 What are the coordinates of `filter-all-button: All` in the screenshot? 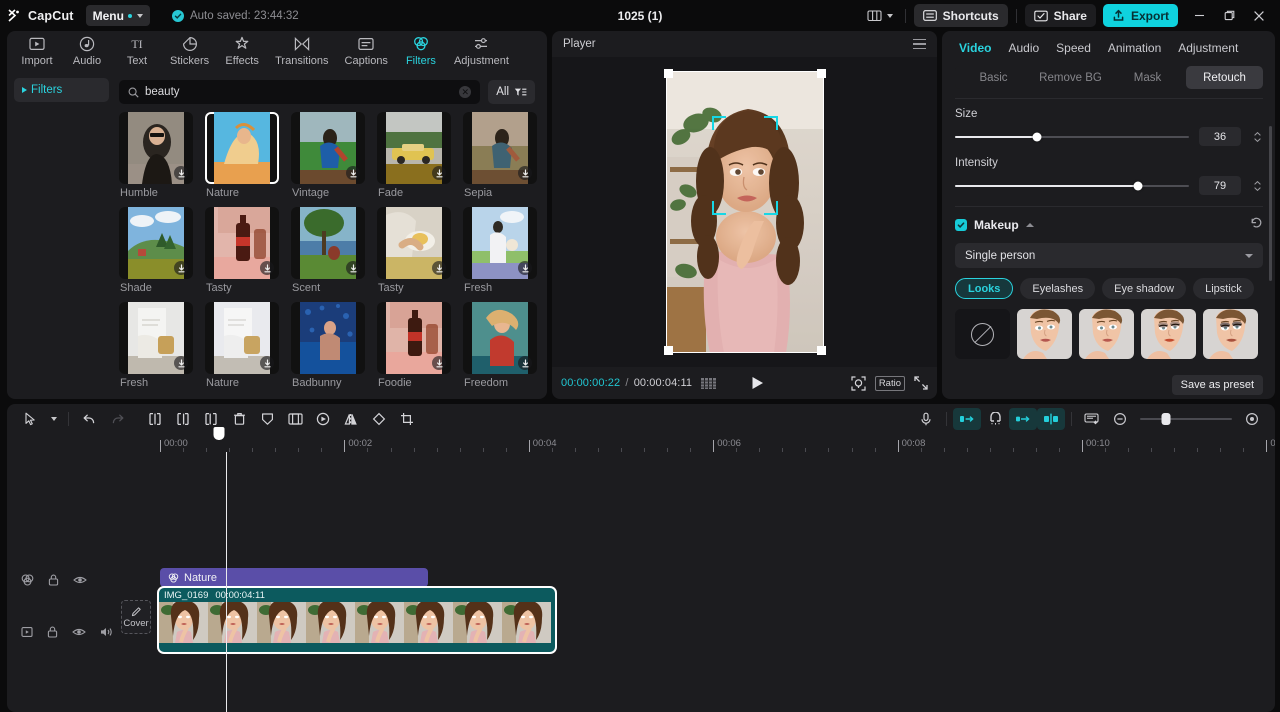 It's located at (511, 92).